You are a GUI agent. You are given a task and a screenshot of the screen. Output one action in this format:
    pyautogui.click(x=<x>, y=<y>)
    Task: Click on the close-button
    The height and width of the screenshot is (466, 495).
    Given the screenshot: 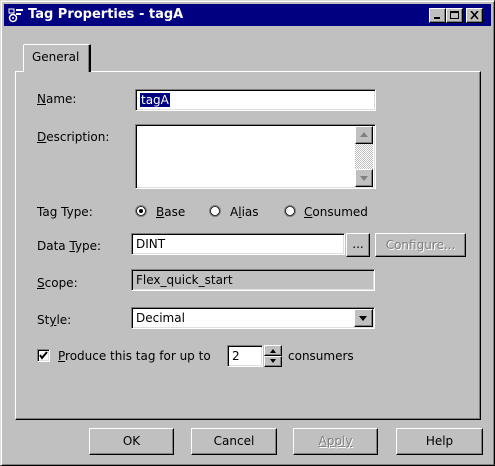 What is the action you would take?
    pyautogui.click(x=474, y=15)
    